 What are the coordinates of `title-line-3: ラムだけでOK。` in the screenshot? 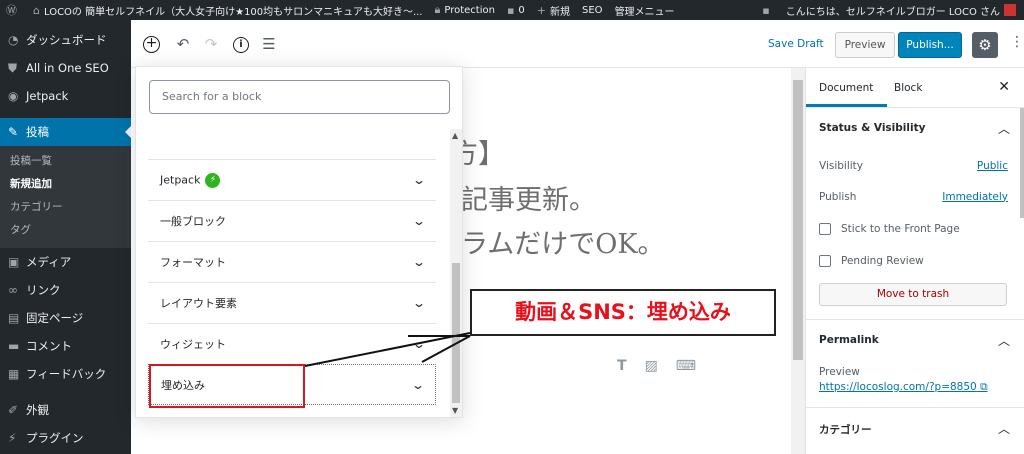 It's located at (563, 241).